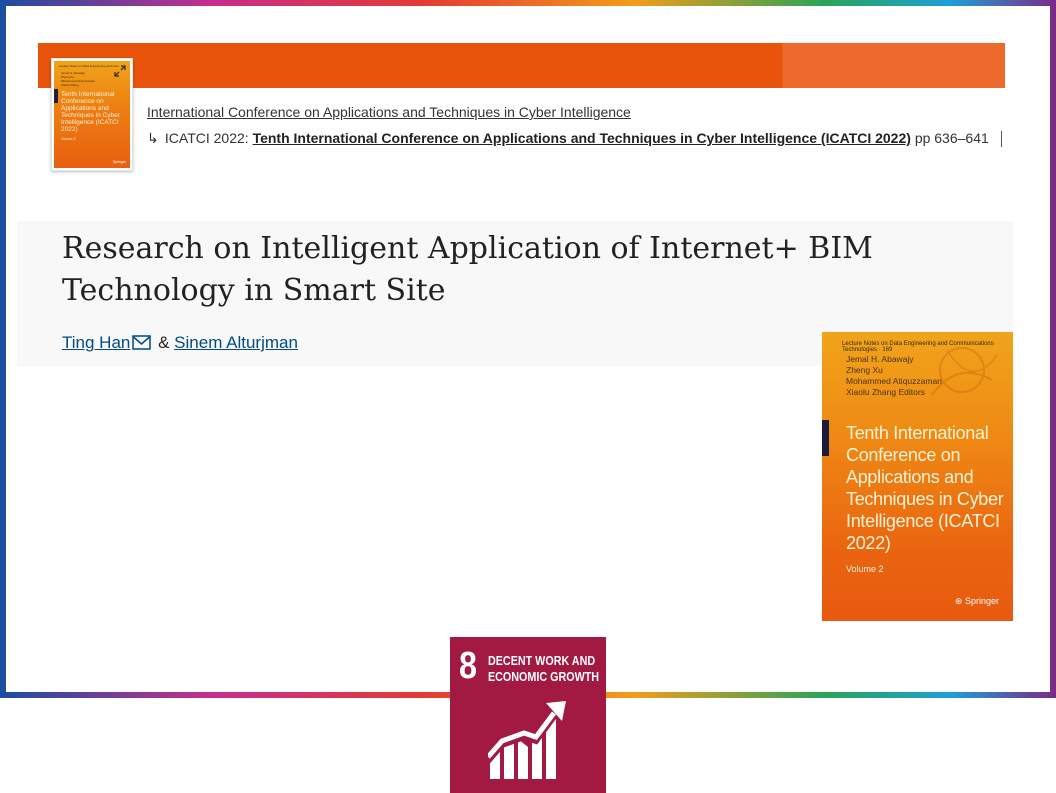 The image size is (1056, 793). What do you see at coordinates (527, 740) in the screenshot?
I see `growth-chart-icon` at bounding box center [527, 740].